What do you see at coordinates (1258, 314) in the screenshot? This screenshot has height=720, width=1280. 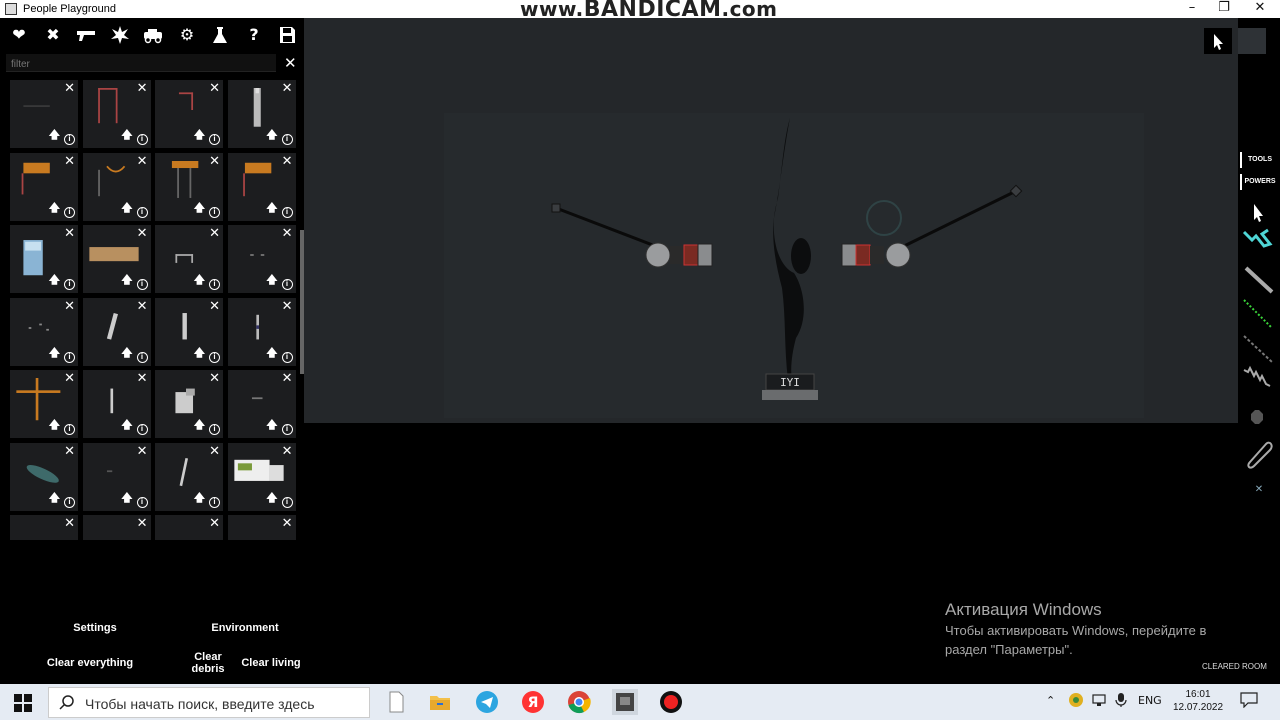 I see `laser-tool-icon` at bounding box center [1258, 314].